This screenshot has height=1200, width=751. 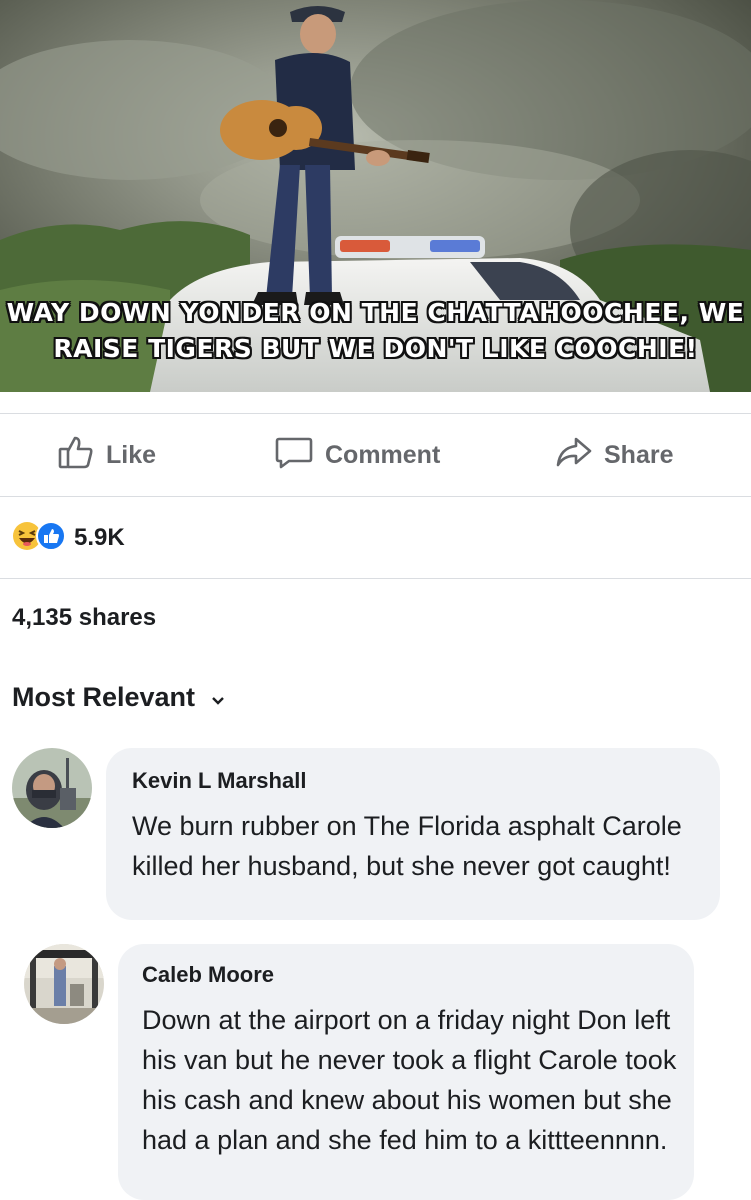 What do you see at coordinates (383, 454) in the screenshot?
I see `comment-label: Comment` at bounding box center [383, 454].